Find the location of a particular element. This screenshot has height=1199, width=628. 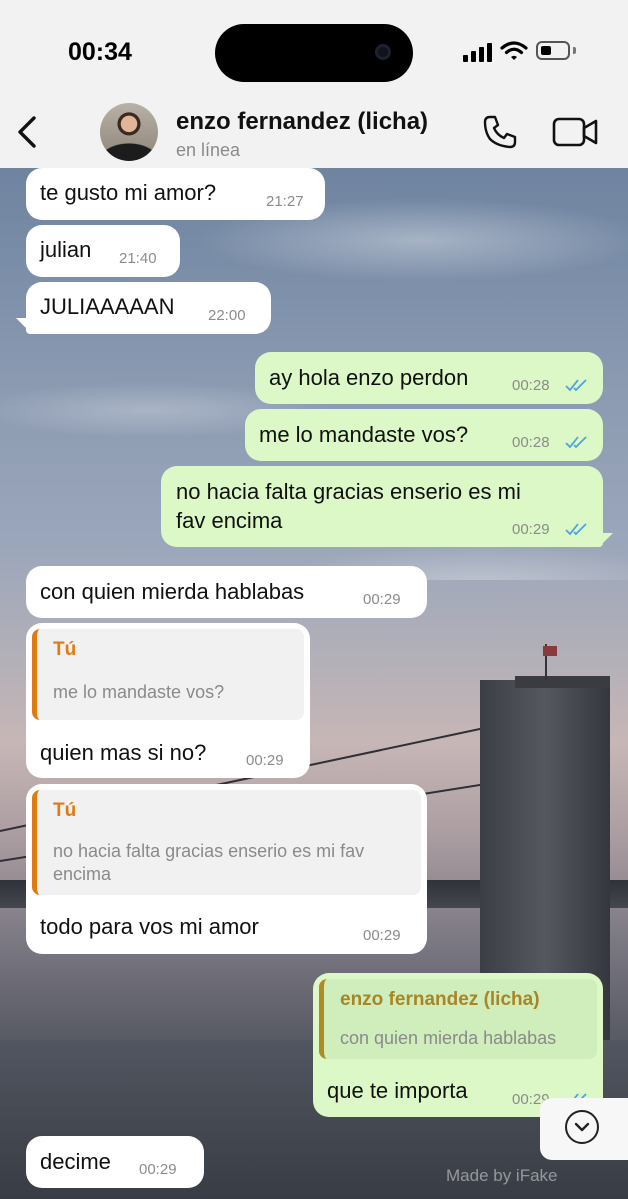

message-text: que te importa is located at coordinates (397, 1090).